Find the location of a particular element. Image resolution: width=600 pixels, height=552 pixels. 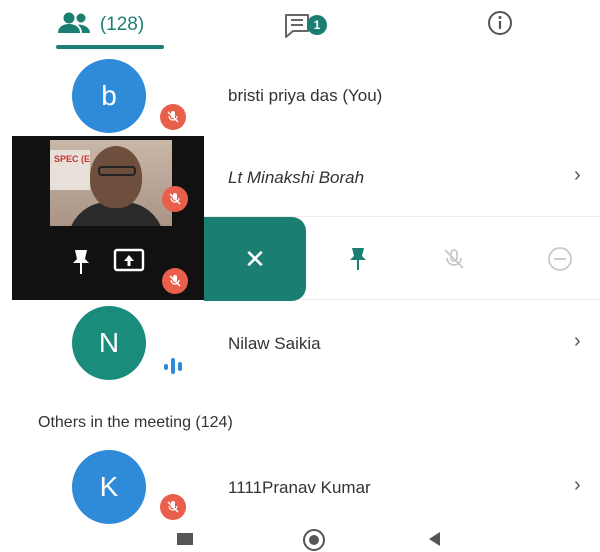

avatar-initial: b is located at coordinates (109, 95).